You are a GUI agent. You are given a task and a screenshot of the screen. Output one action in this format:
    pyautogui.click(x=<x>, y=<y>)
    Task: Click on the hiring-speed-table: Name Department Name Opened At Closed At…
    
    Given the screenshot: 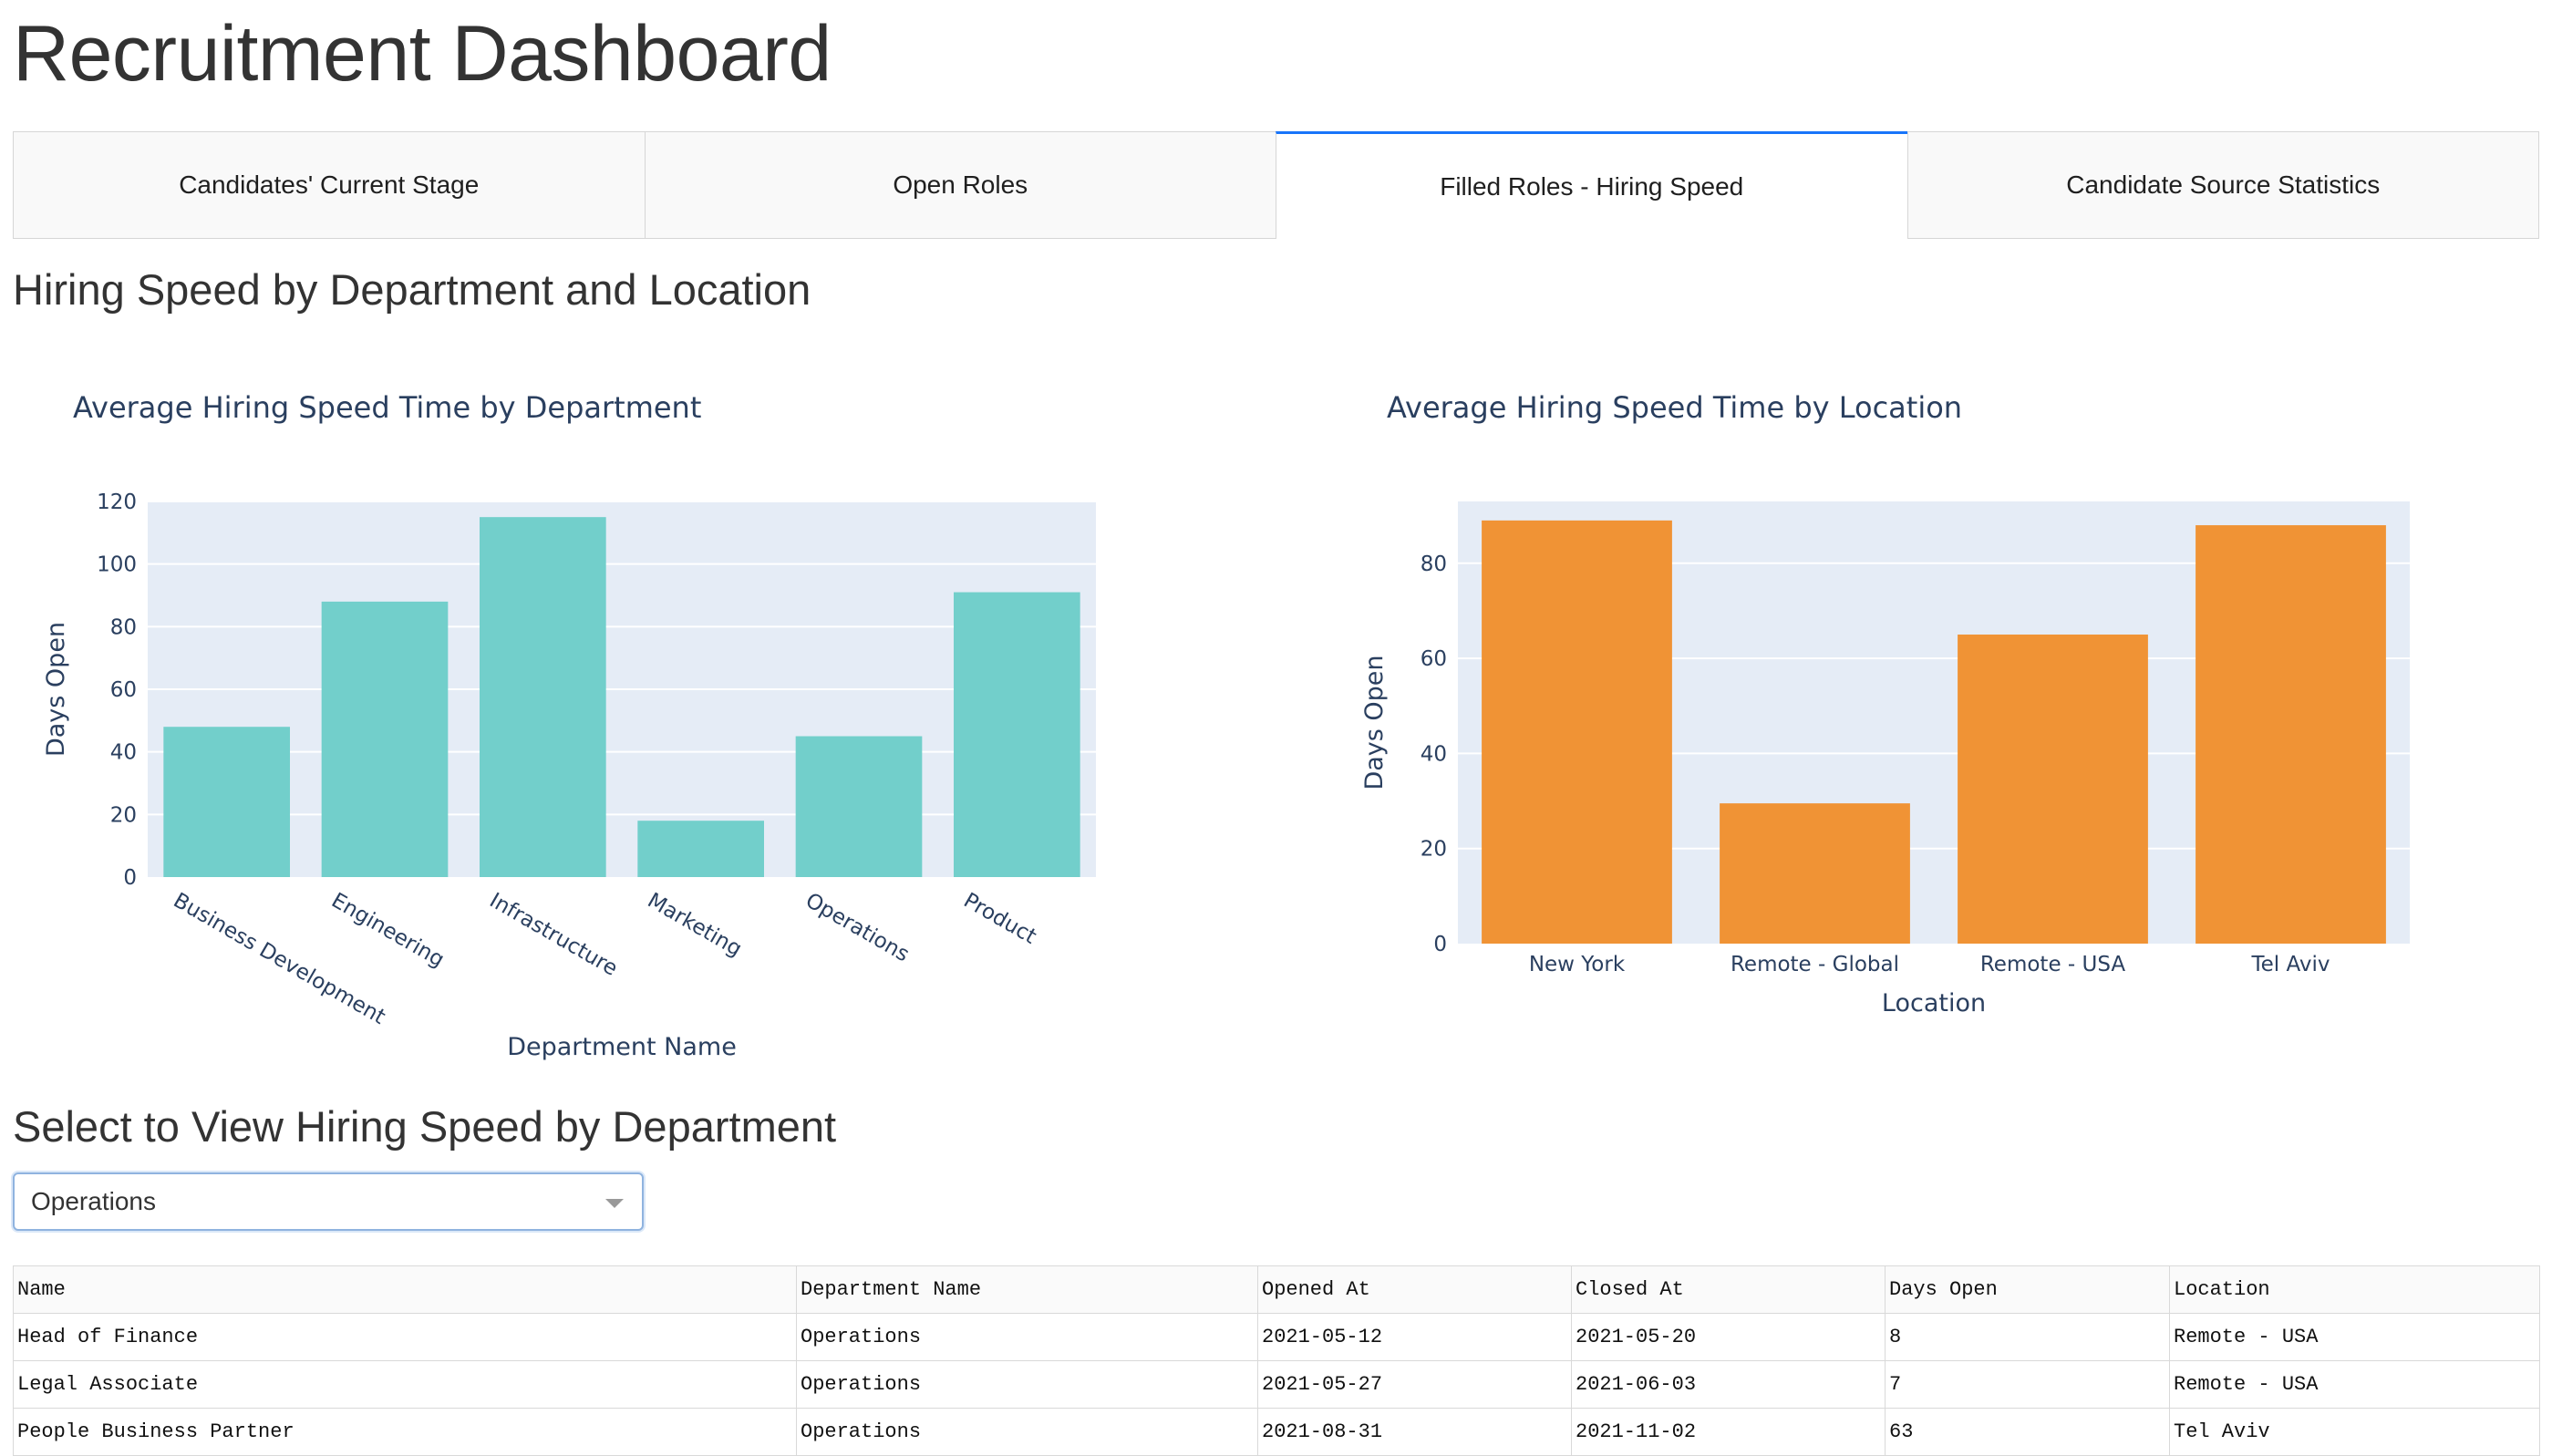 What is the action you would take?
    pyautogui.click(x=1276, y=1361)
    